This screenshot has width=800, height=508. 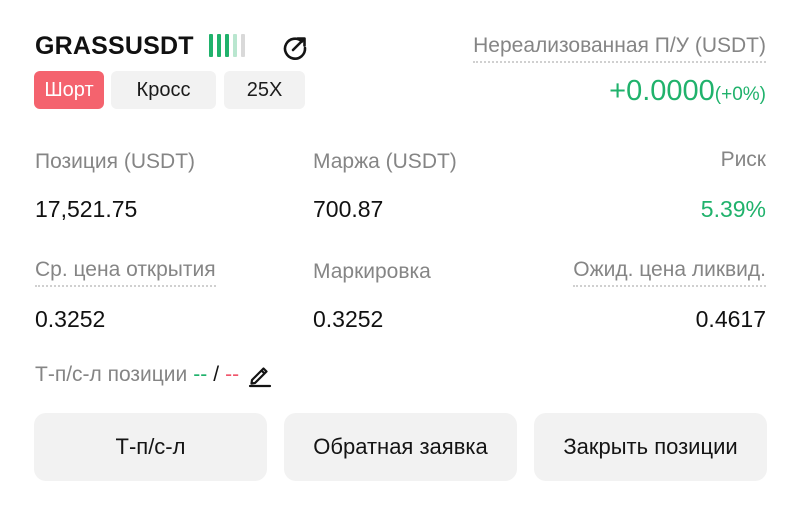 I want to click on mark-price-value: 0.3252, so click(x=348, y=319).